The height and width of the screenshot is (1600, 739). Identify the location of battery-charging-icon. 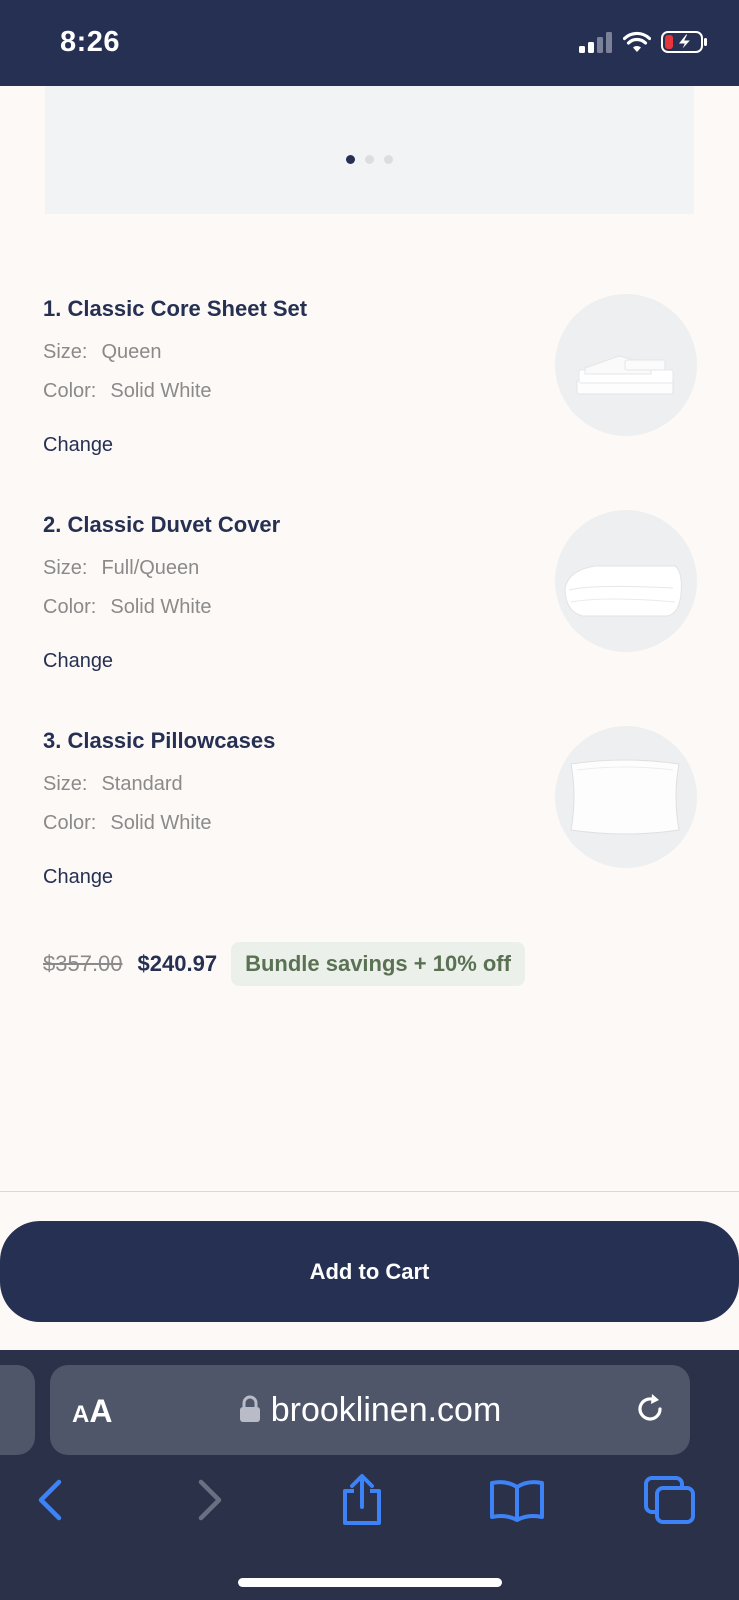
(684, 42).